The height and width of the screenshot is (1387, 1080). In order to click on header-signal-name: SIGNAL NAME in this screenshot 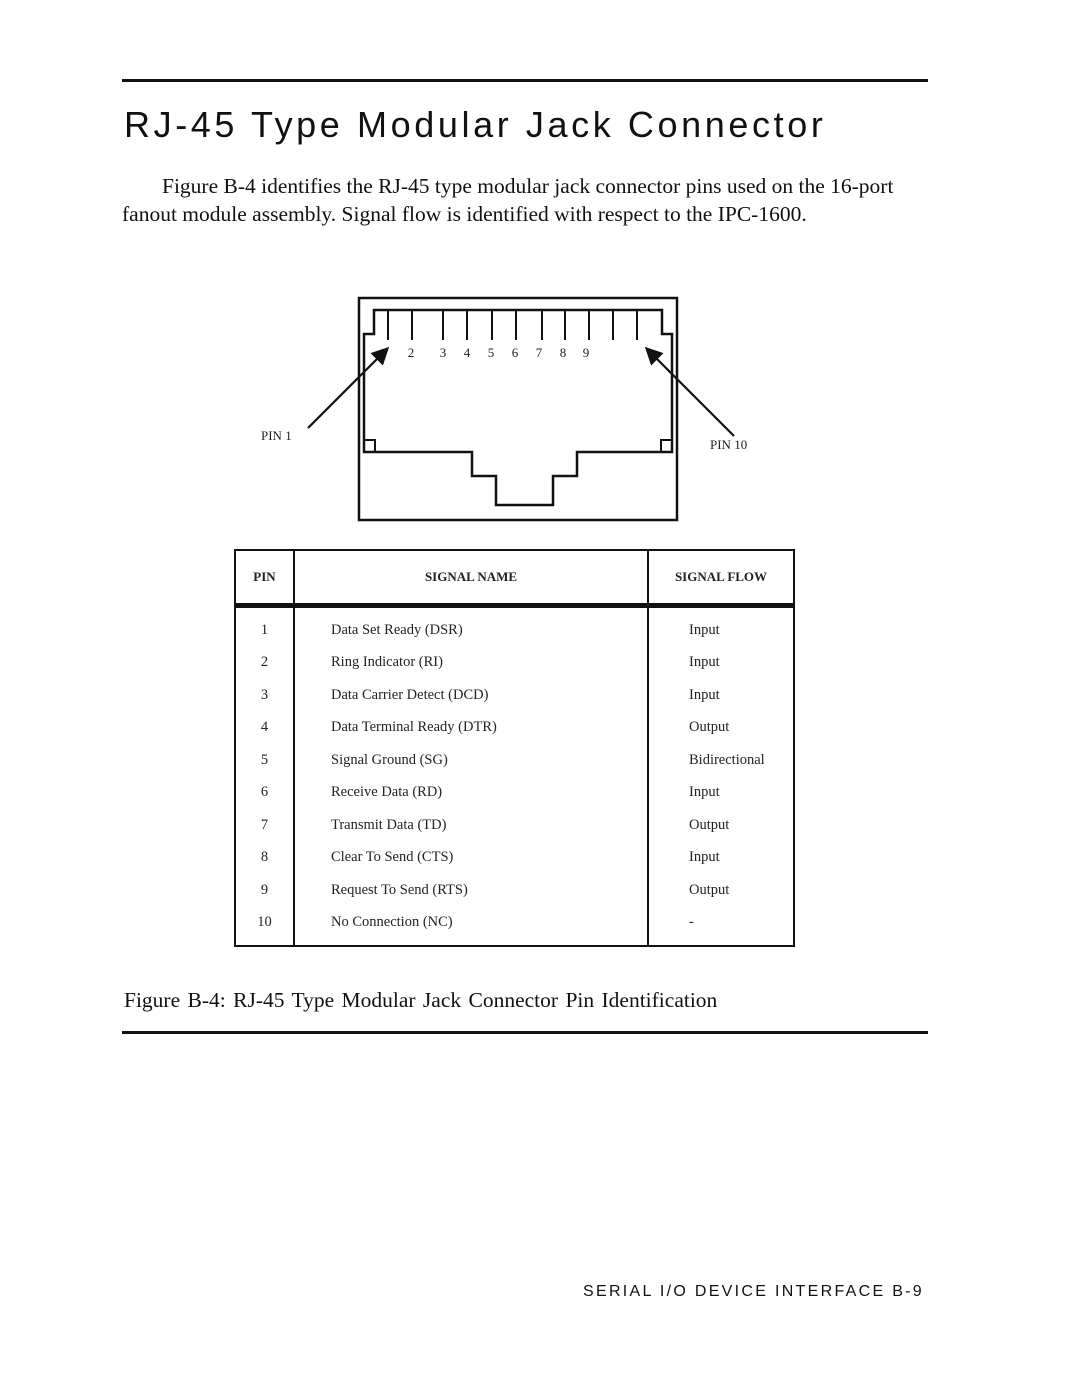, I will do `click(471, 578)`.